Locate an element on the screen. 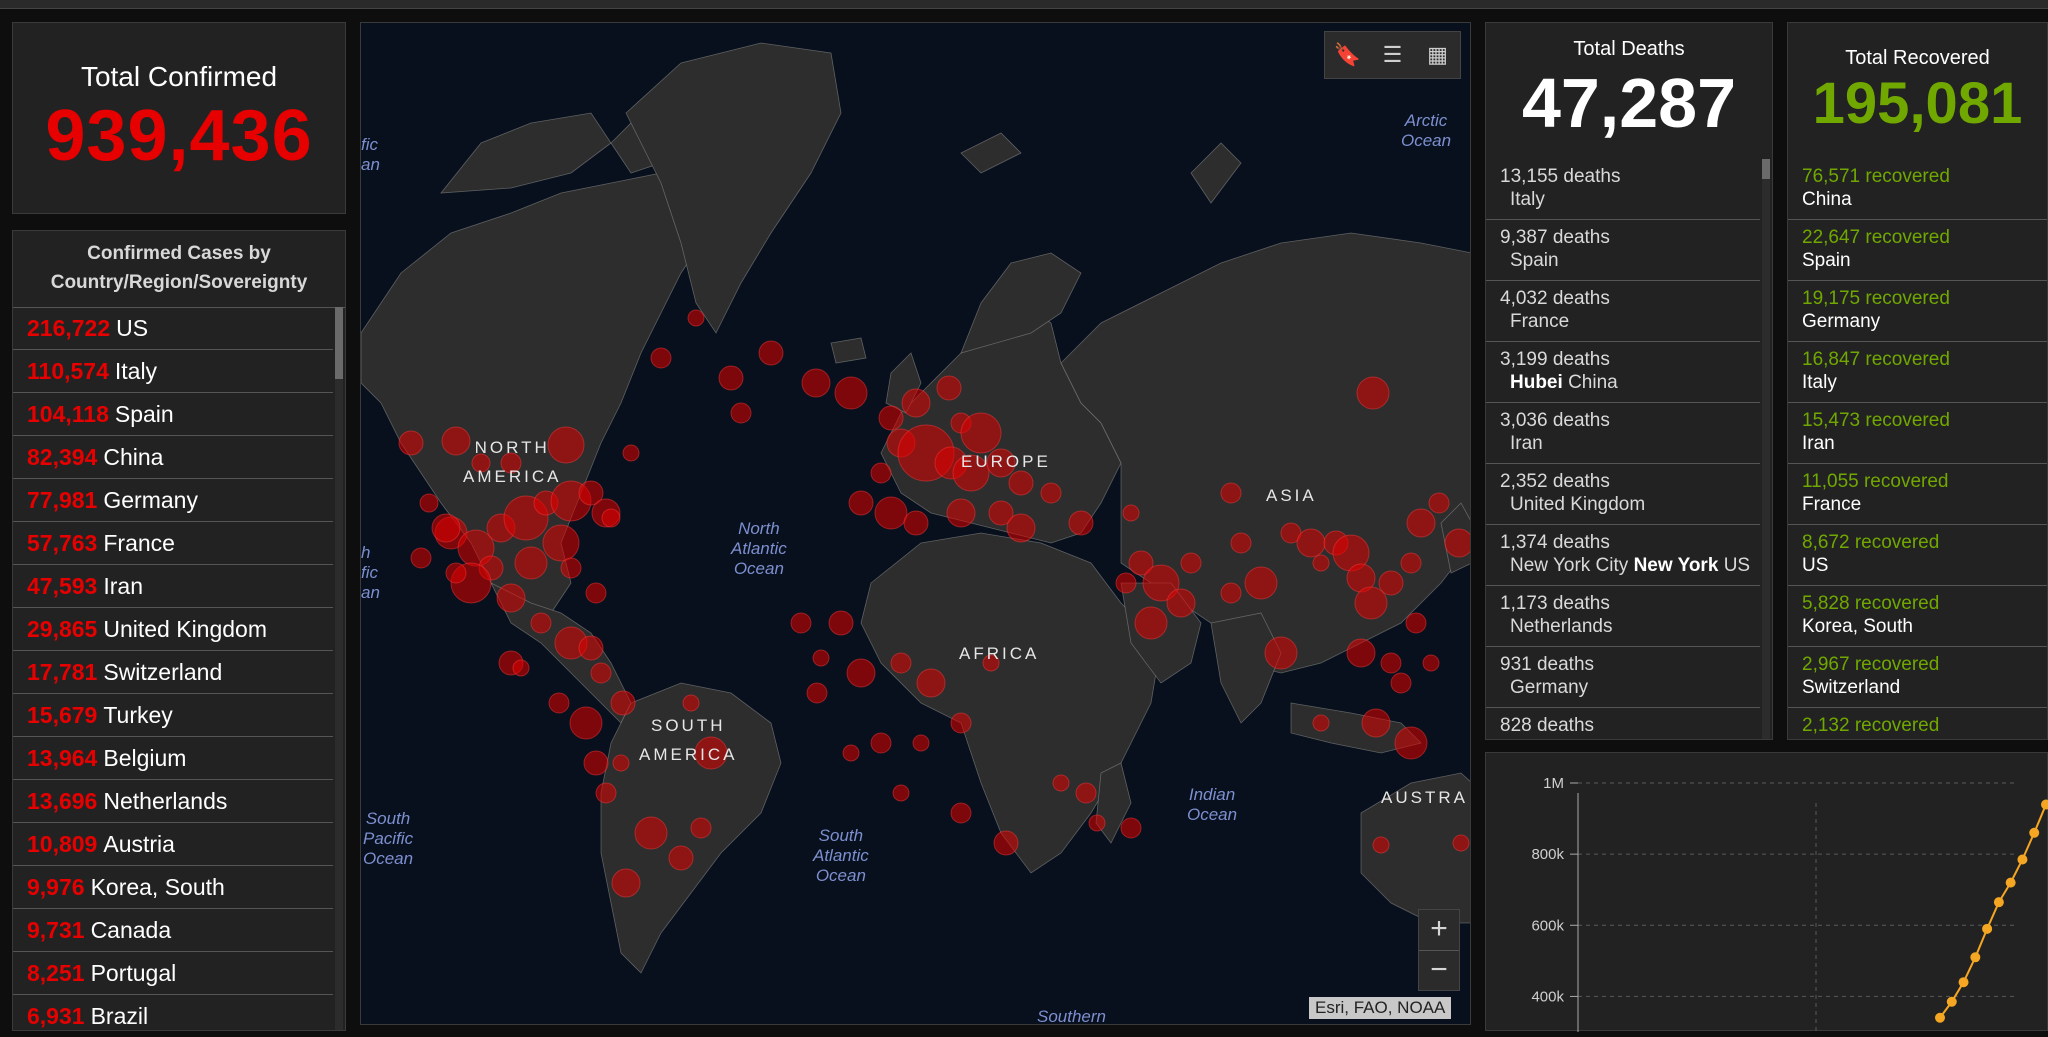 The width and height of the screenshot is (2048, 1037). deaths-row: 828 deaths is located at coordinates (1623, 723).